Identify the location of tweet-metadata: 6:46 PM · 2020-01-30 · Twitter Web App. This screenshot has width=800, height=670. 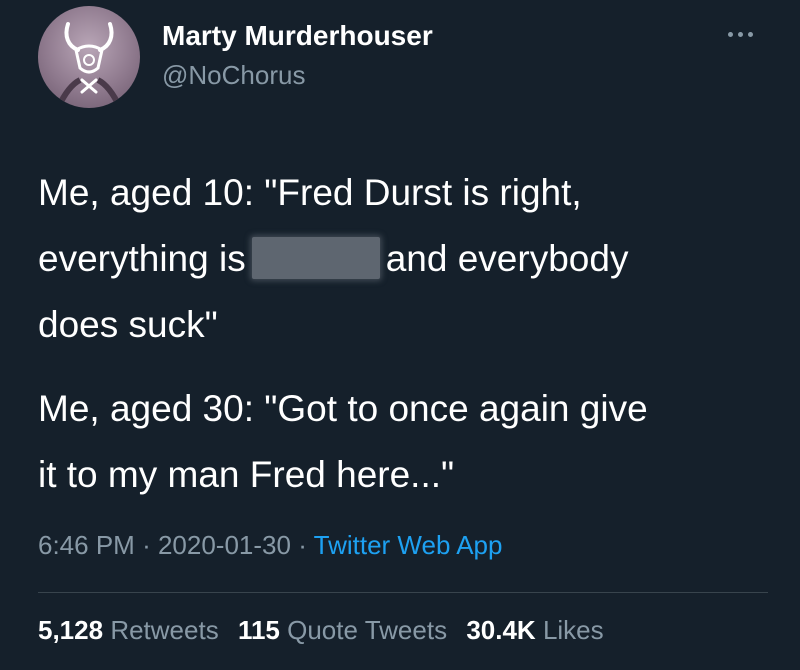
(270, 545).